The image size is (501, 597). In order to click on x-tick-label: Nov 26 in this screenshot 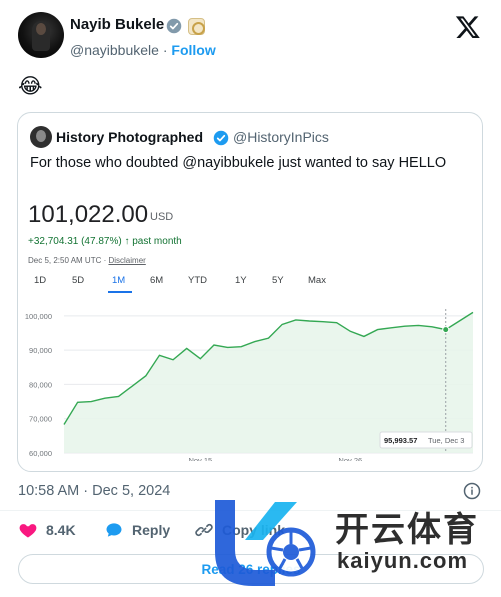, I will do `click(350, 458)`.